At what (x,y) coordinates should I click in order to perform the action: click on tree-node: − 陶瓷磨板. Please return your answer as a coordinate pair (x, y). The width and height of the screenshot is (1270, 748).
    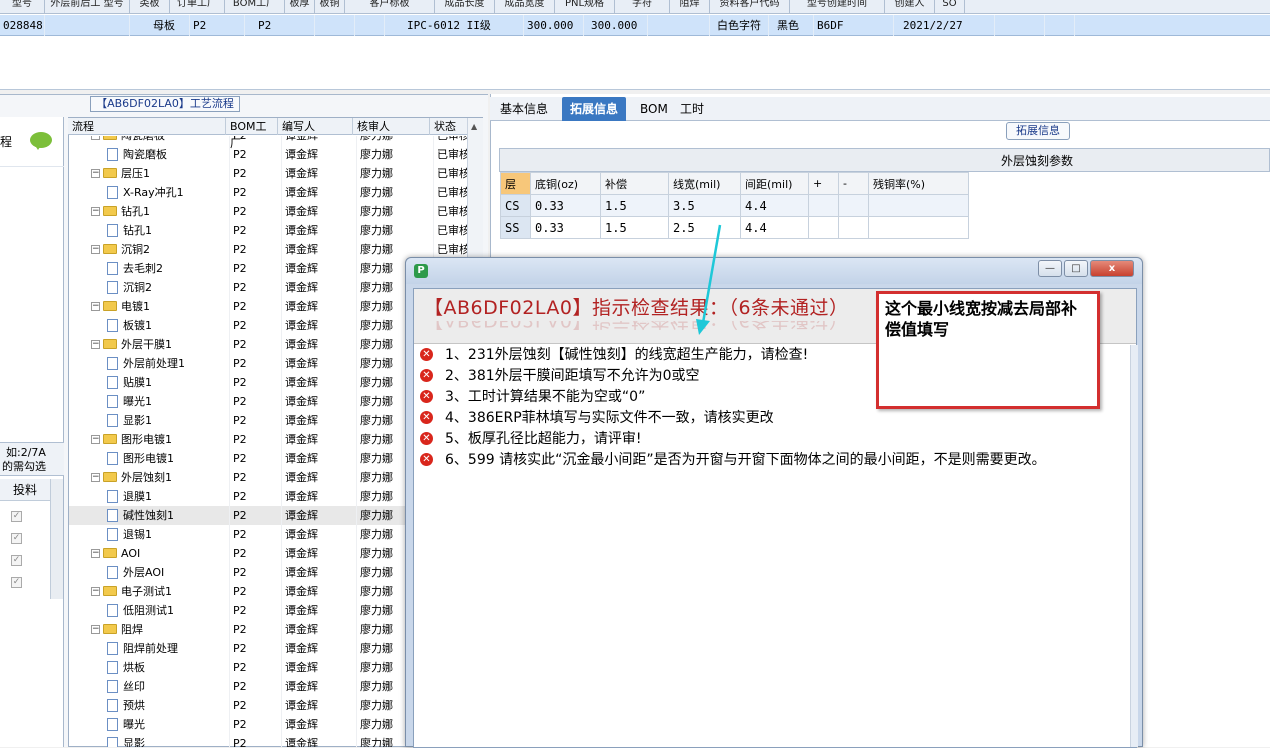
    Looking at the image, I should click on (158, 140).